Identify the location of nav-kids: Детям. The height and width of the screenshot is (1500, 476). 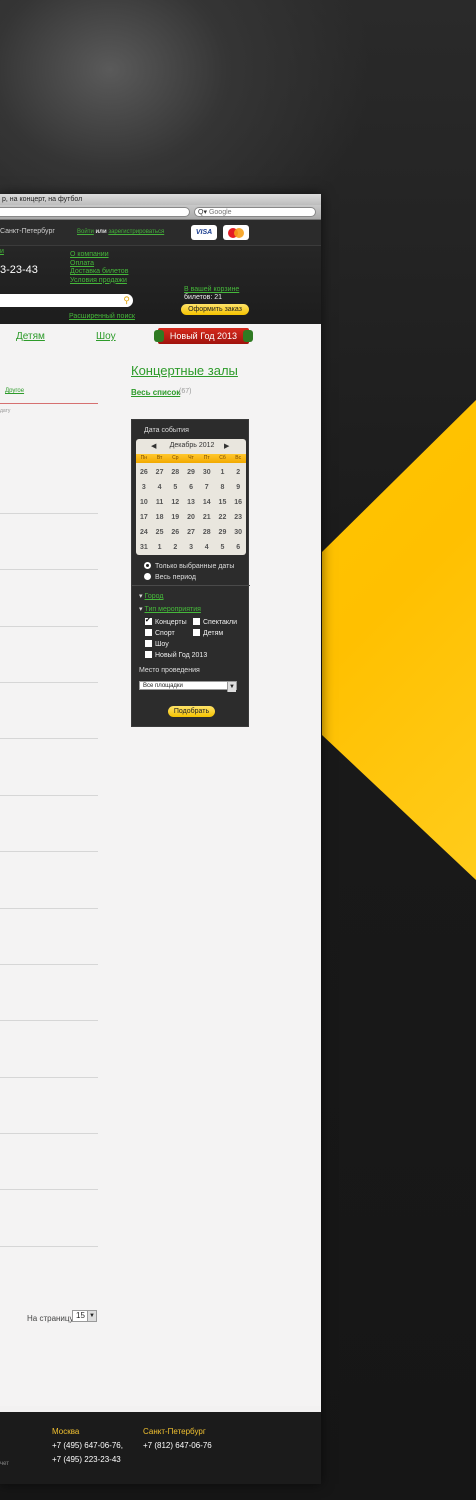
(30, 336).